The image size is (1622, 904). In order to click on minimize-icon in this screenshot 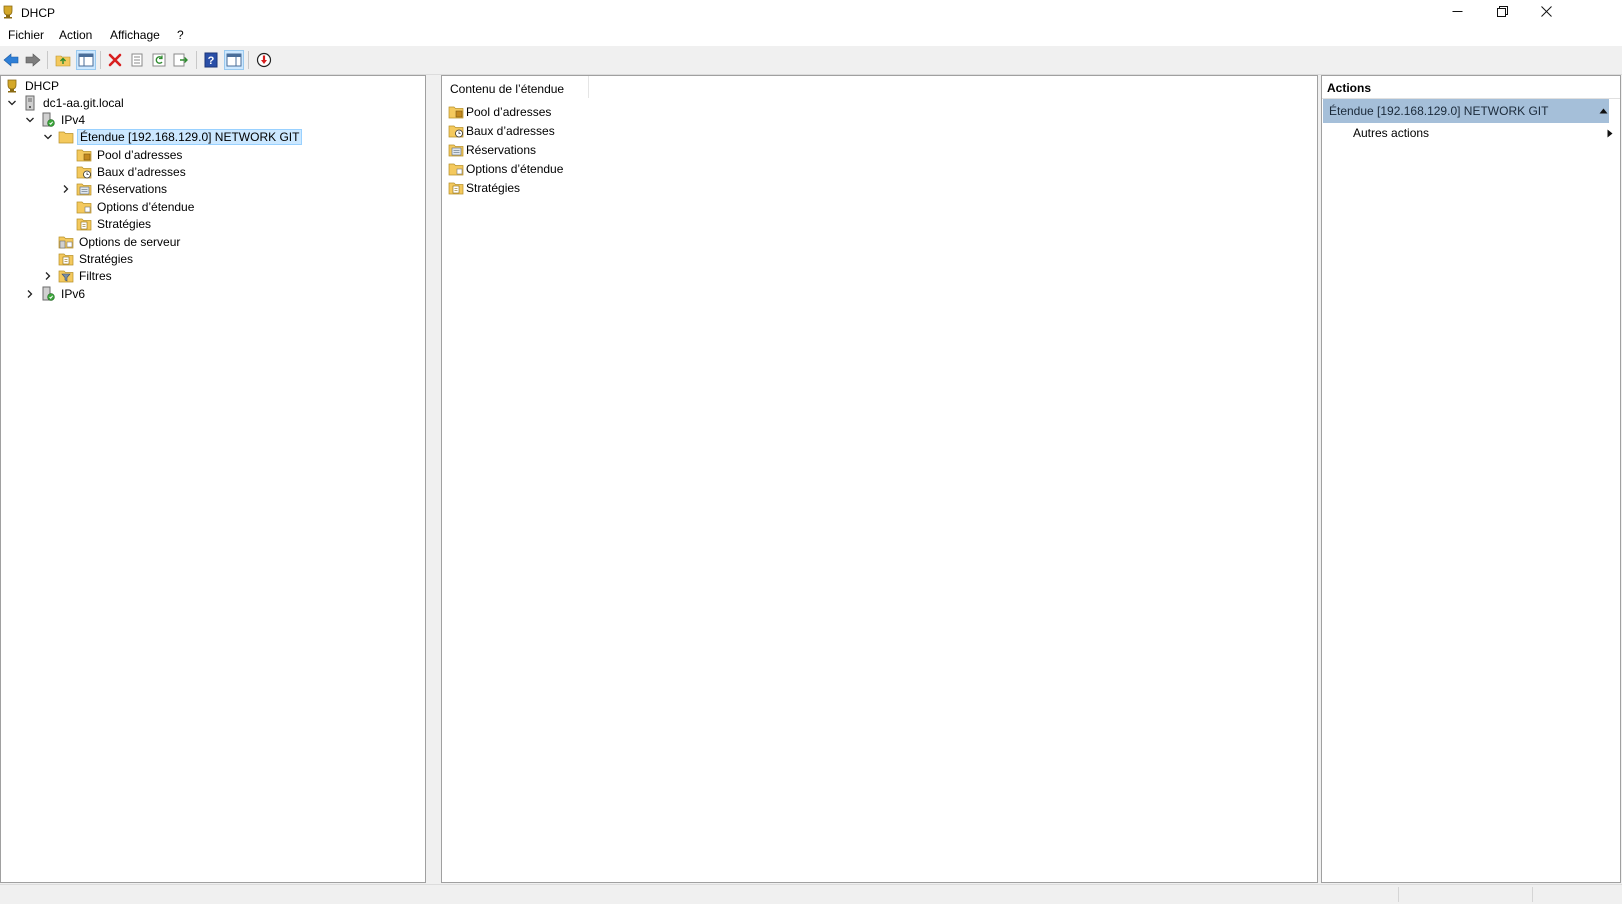, I will do `click(1457, 11)`.